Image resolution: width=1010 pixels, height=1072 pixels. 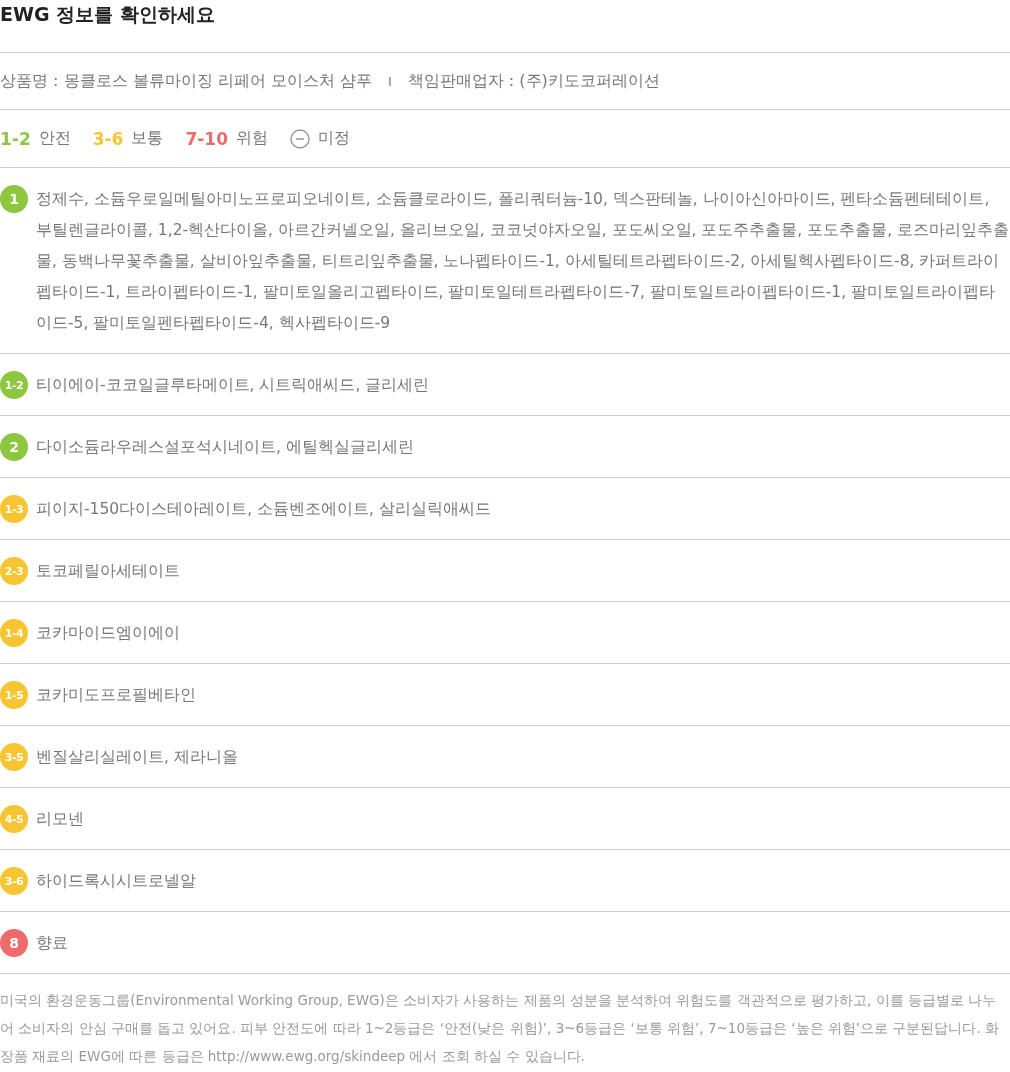 What do you see at coordinates (14, 385) in the screenshot?
I see `grade-badge: 1-2` at bounding box center [14, 385].